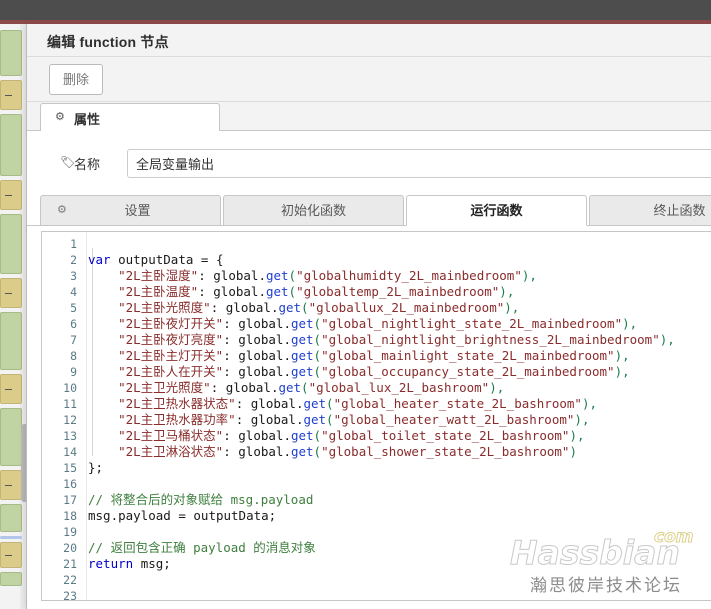  I want to click on line-number: 10, so click(70, 388).